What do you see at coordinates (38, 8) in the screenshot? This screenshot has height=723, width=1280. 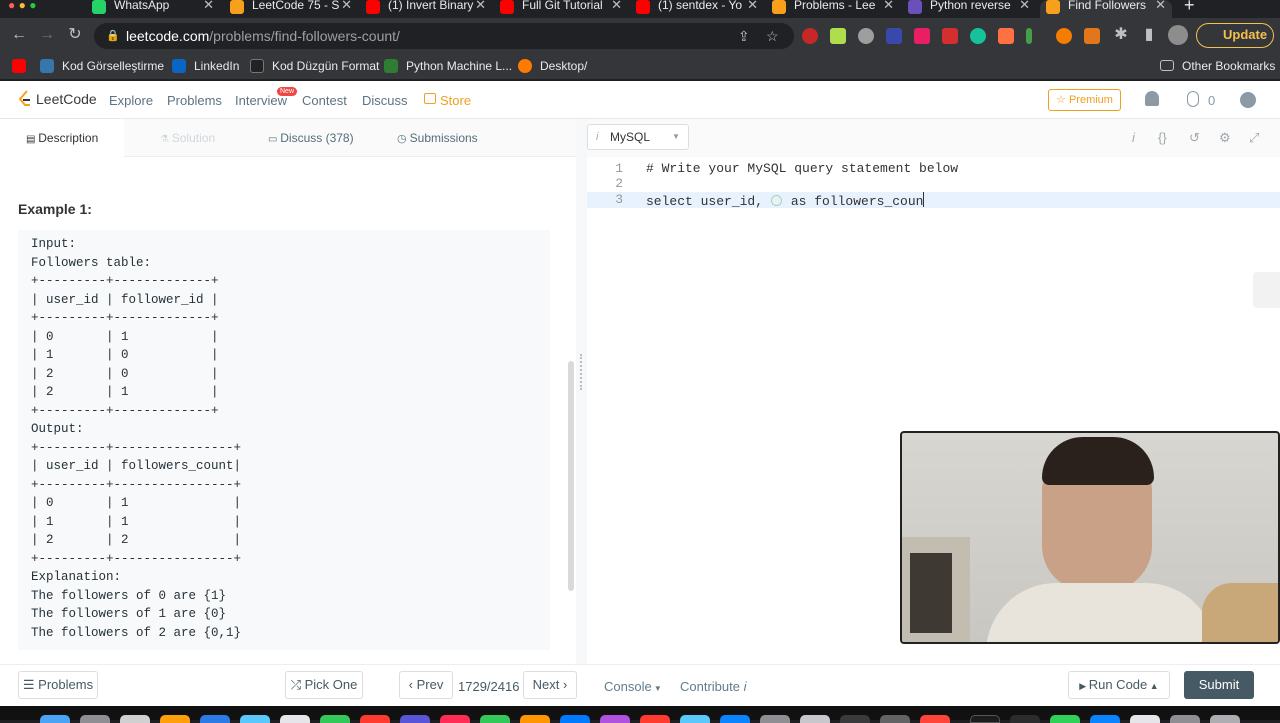 I see `window-controls: ● ● ●` at bounding box center [38, 8].